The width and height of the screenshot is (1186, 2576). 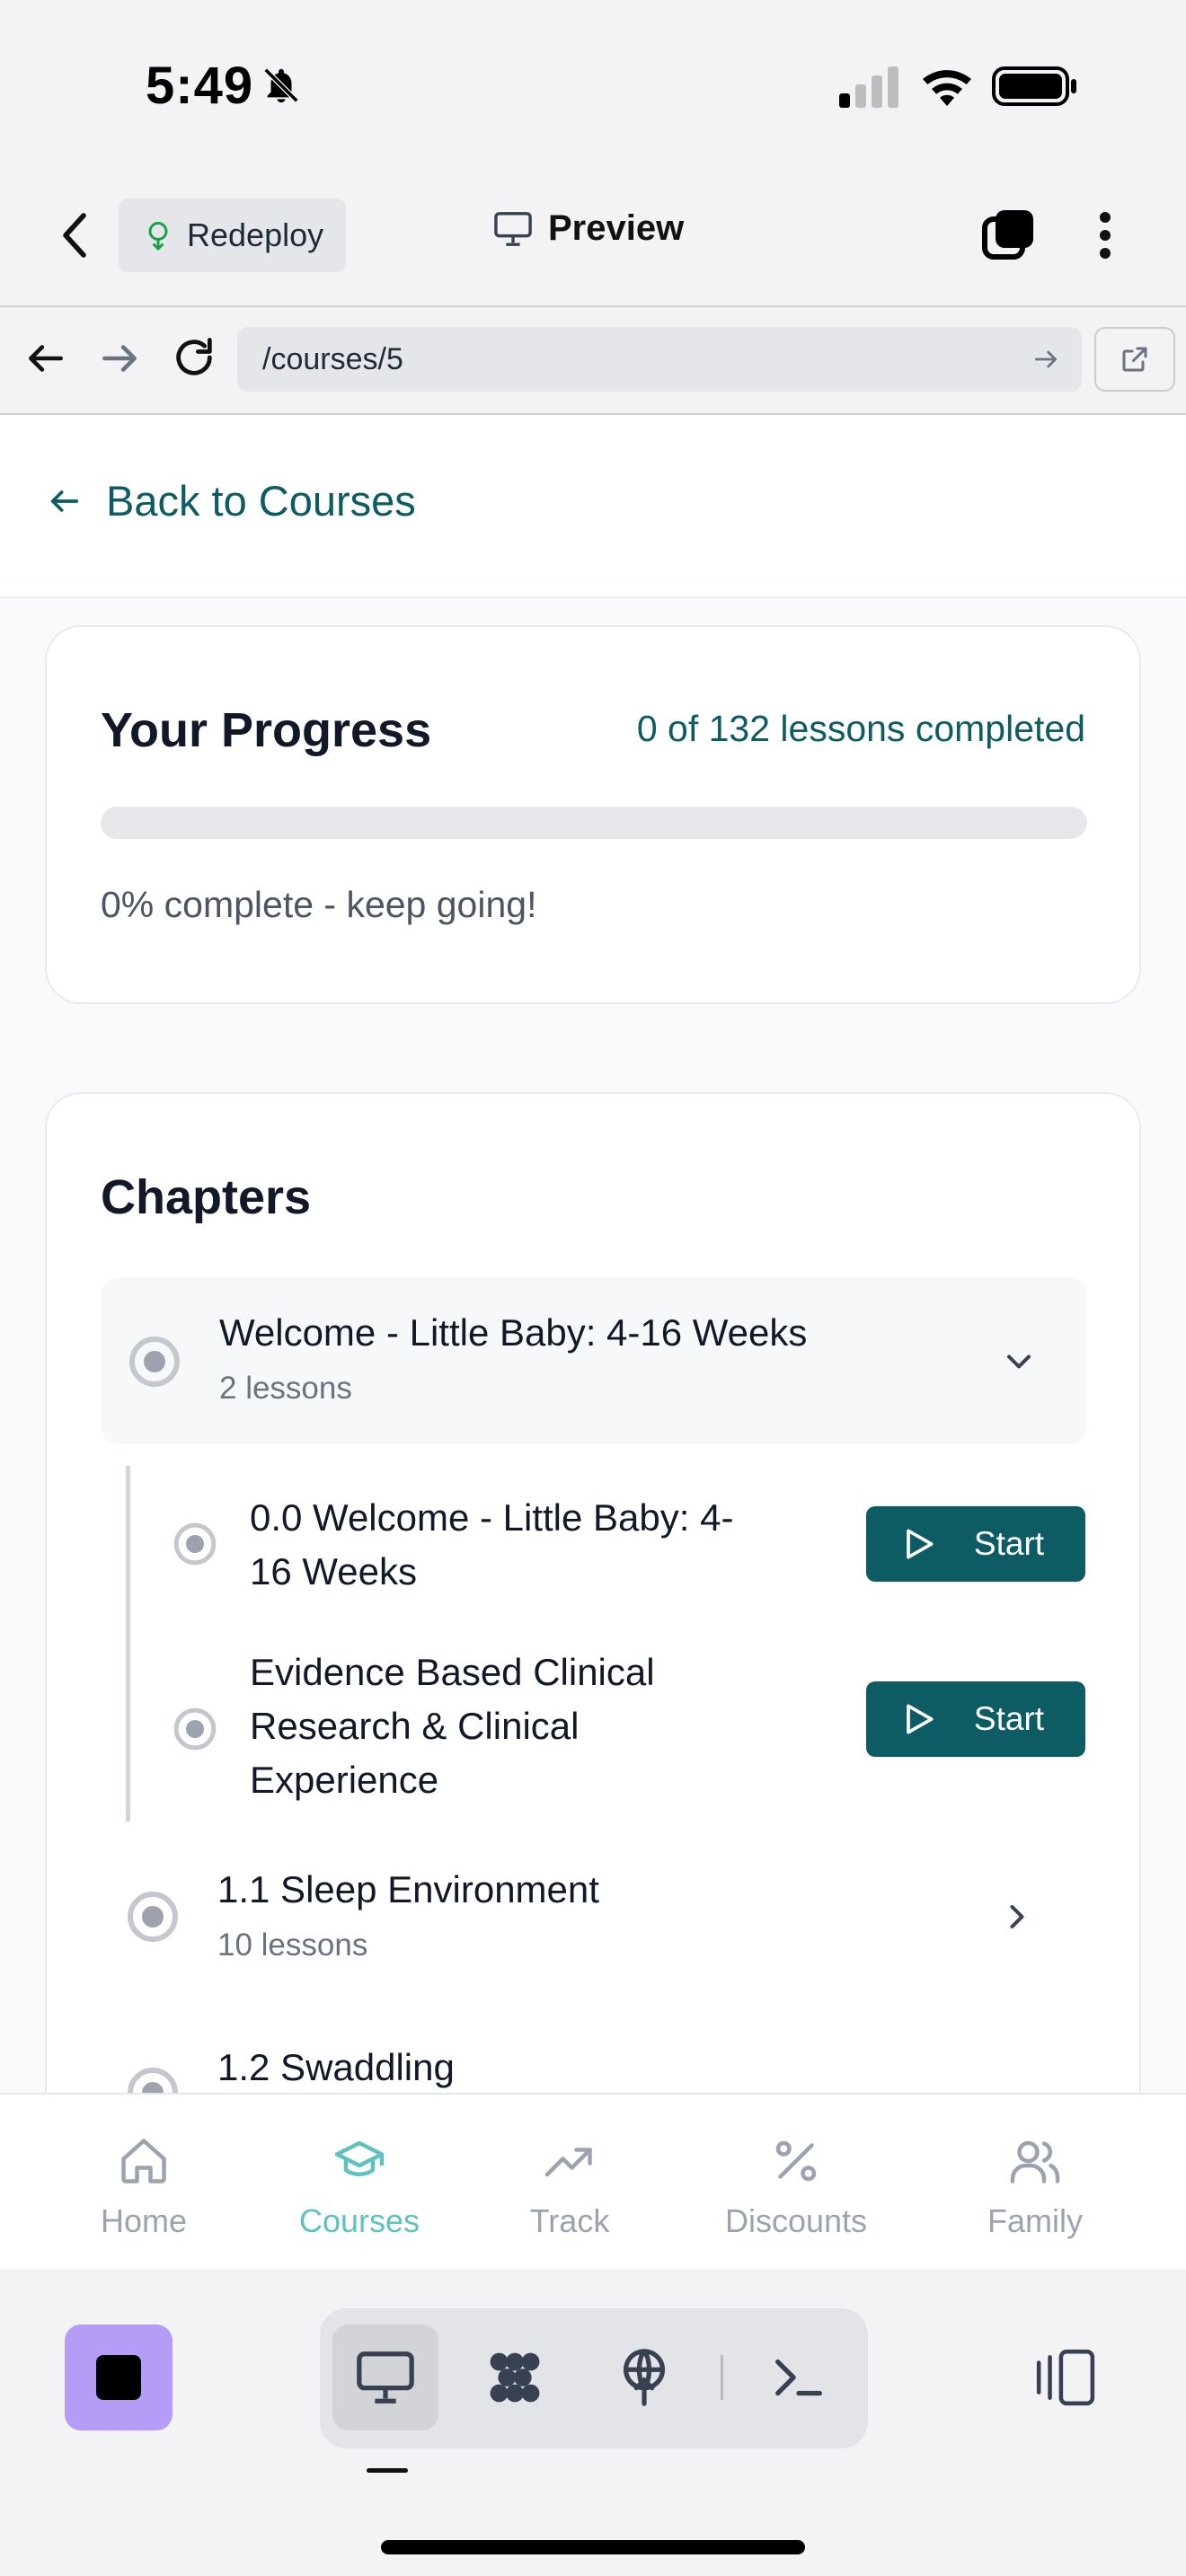 What do you see at coordinates (119, 358) in the screenshot?
I see `browser-forward-icon` at bounding box center [119, 358].